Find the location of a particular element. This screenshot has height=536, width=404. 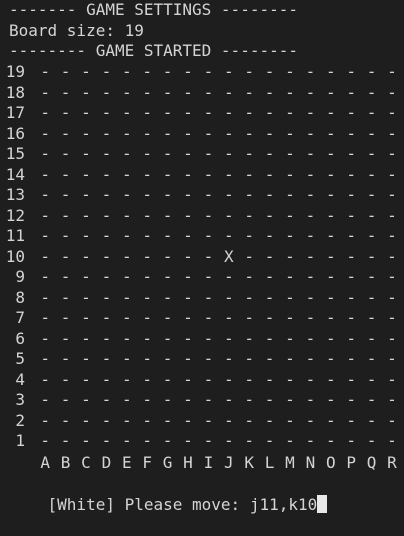

row-label: 18 is located at coordinates (15, 92).